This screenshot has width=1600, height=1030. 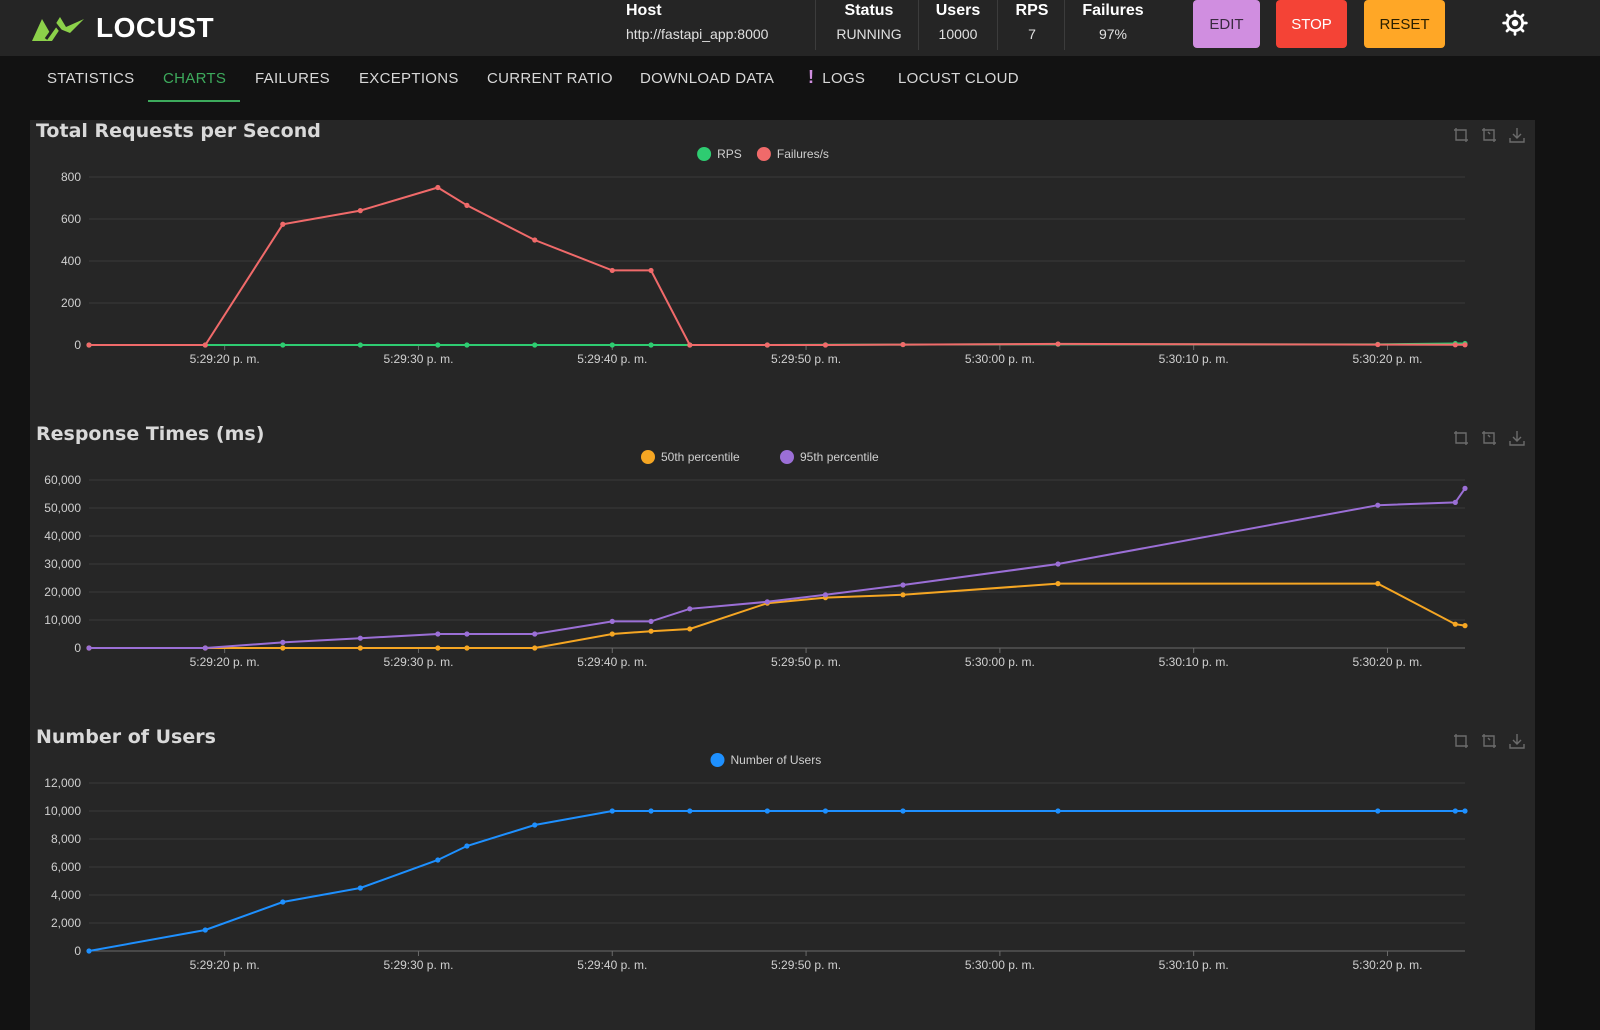 What do you see at coordinates (714, 25) in the screenshot?
I see `host-stat: Host http://fastapi_app:8000` at bounding box center [714, 25].